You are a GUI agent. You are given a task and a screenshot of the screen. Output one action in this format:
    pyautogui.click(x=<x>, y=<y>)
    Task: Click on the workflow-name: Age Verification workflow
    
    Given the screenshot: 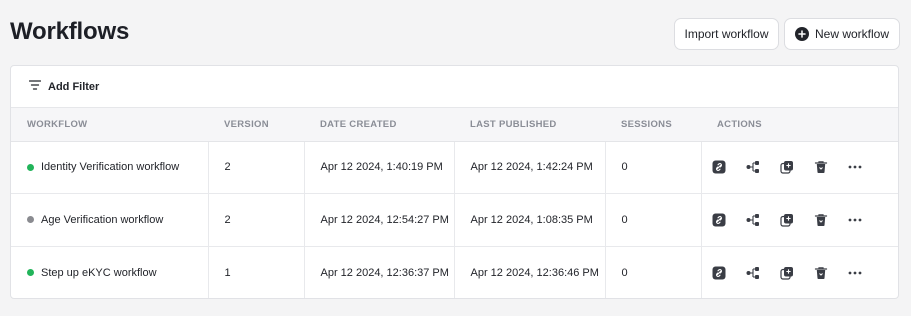 What is the action you would take?
    pyautogui.click(x=102, y=220)
    